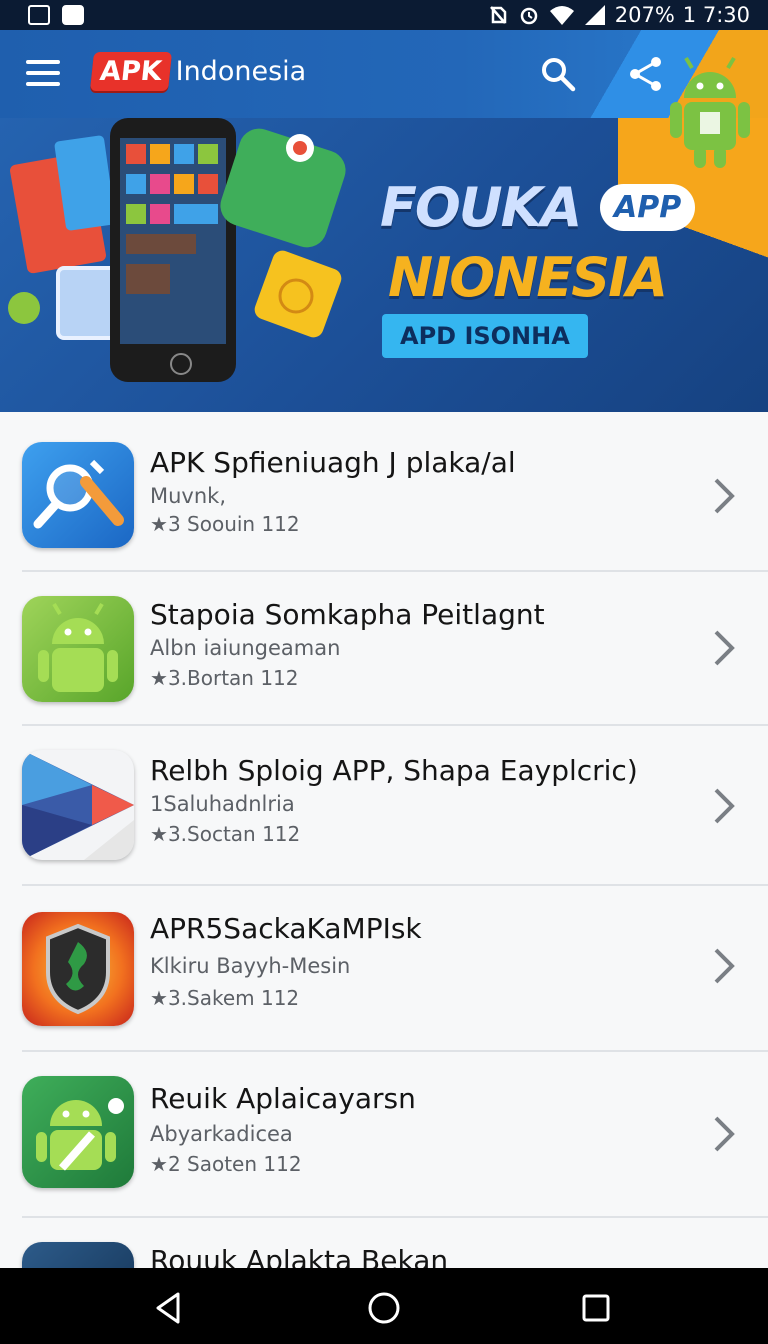  Describe the element at coordinates (528, 277) in the screenshot. I see `banner-subtitle: NIONESIA` at that location.